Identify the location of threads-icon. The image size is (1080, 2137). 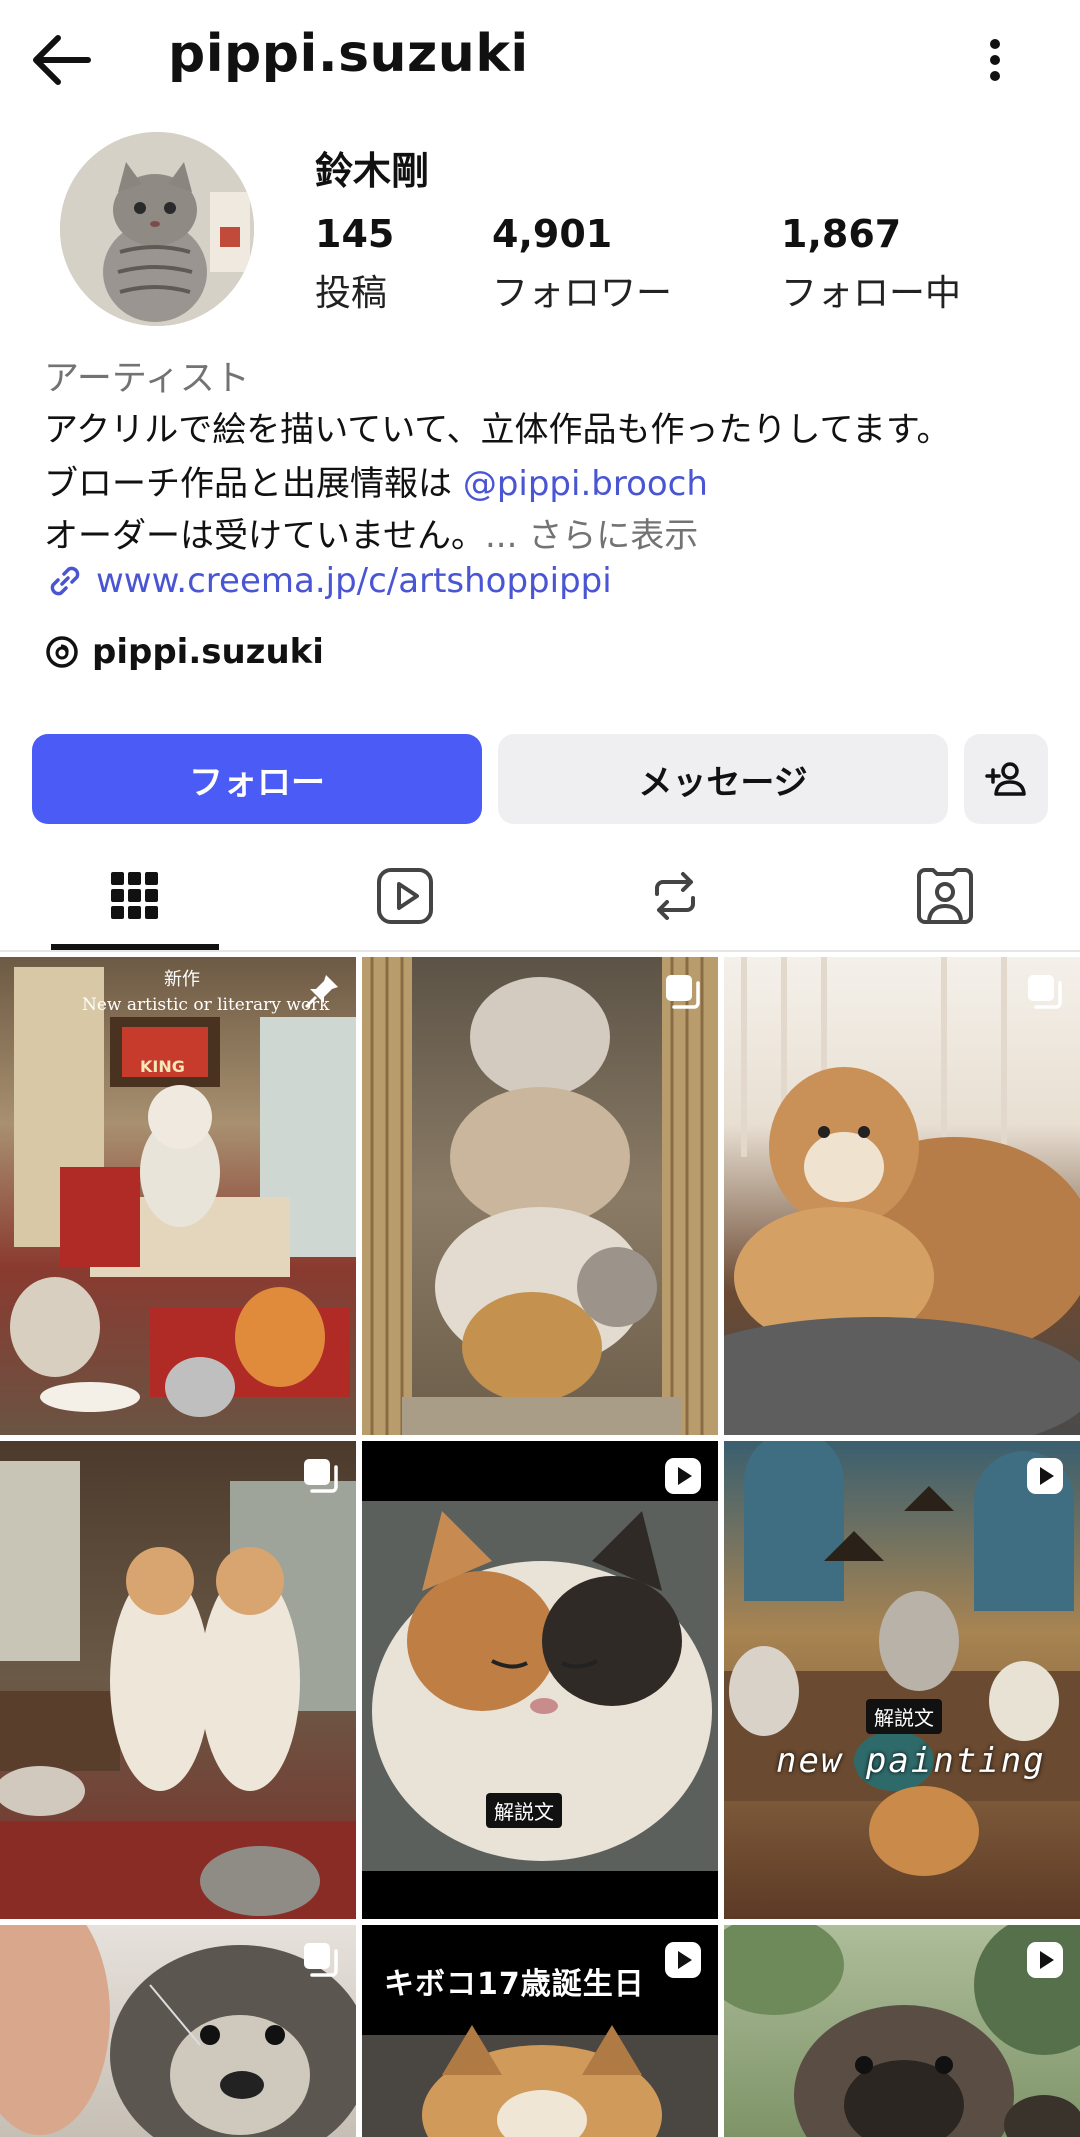
(62, 652).